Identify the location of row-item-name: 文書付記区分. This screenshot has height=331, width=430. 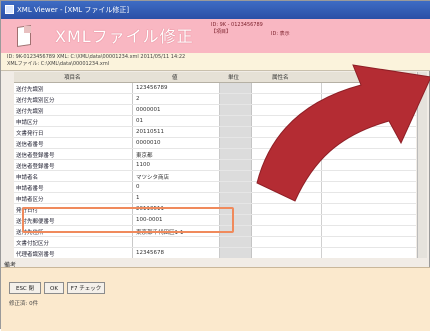
(33, 244).